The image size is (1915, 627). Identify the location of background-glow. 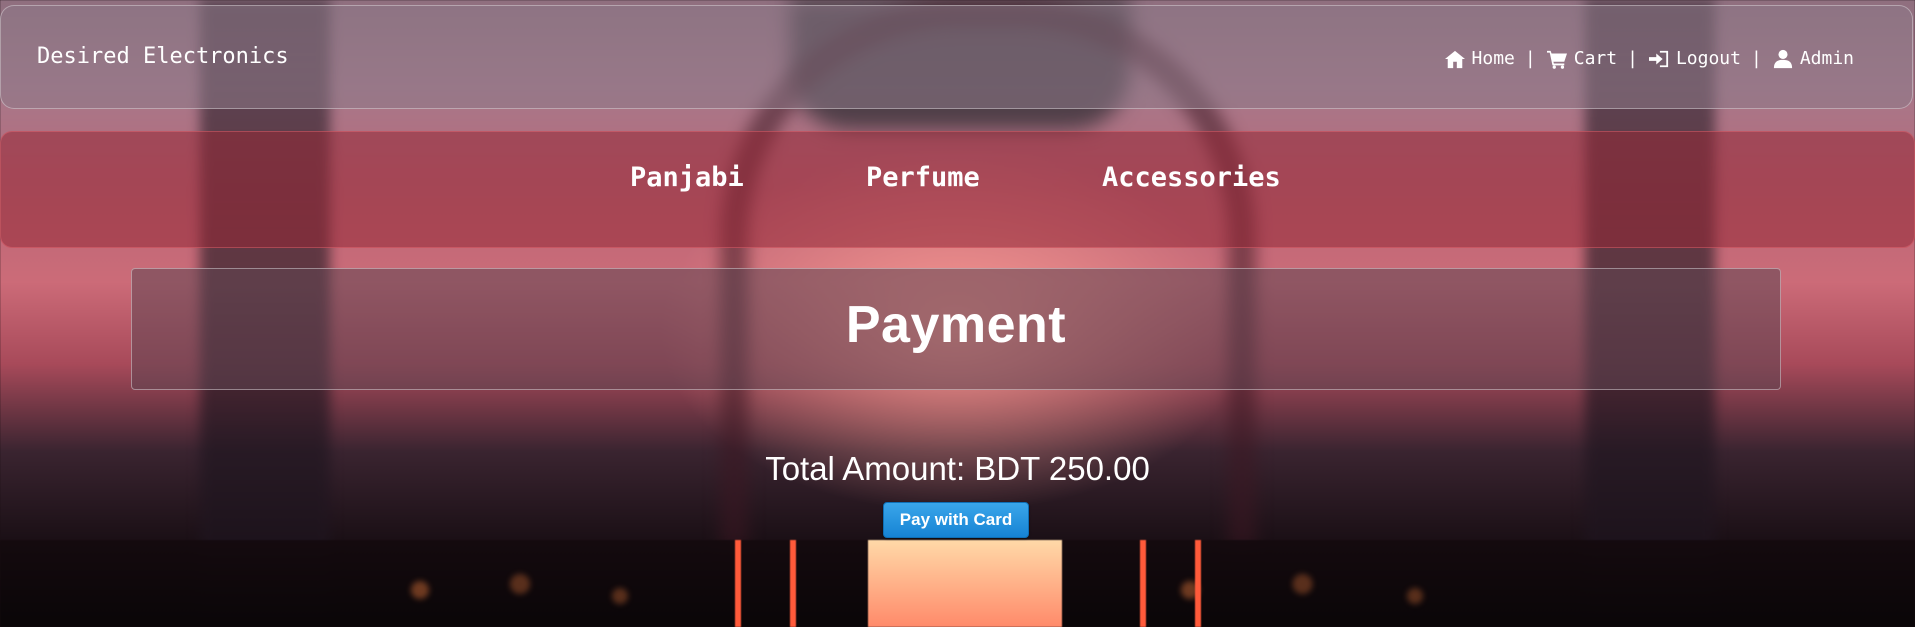
(965, 583).